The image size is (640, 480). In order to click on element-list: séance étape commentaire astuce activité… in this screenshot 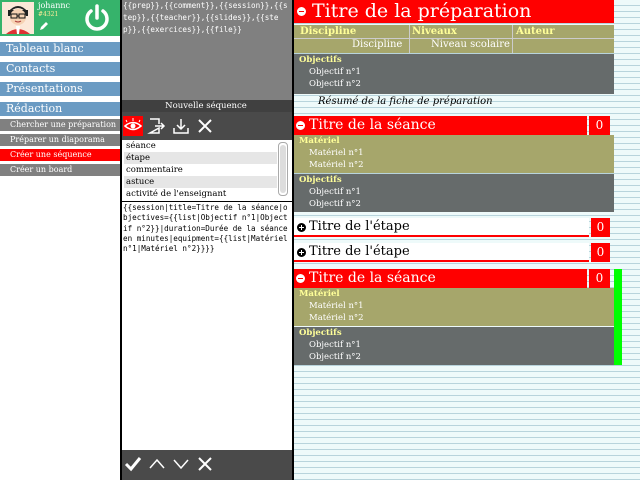, I will do `click(206, 170)`.